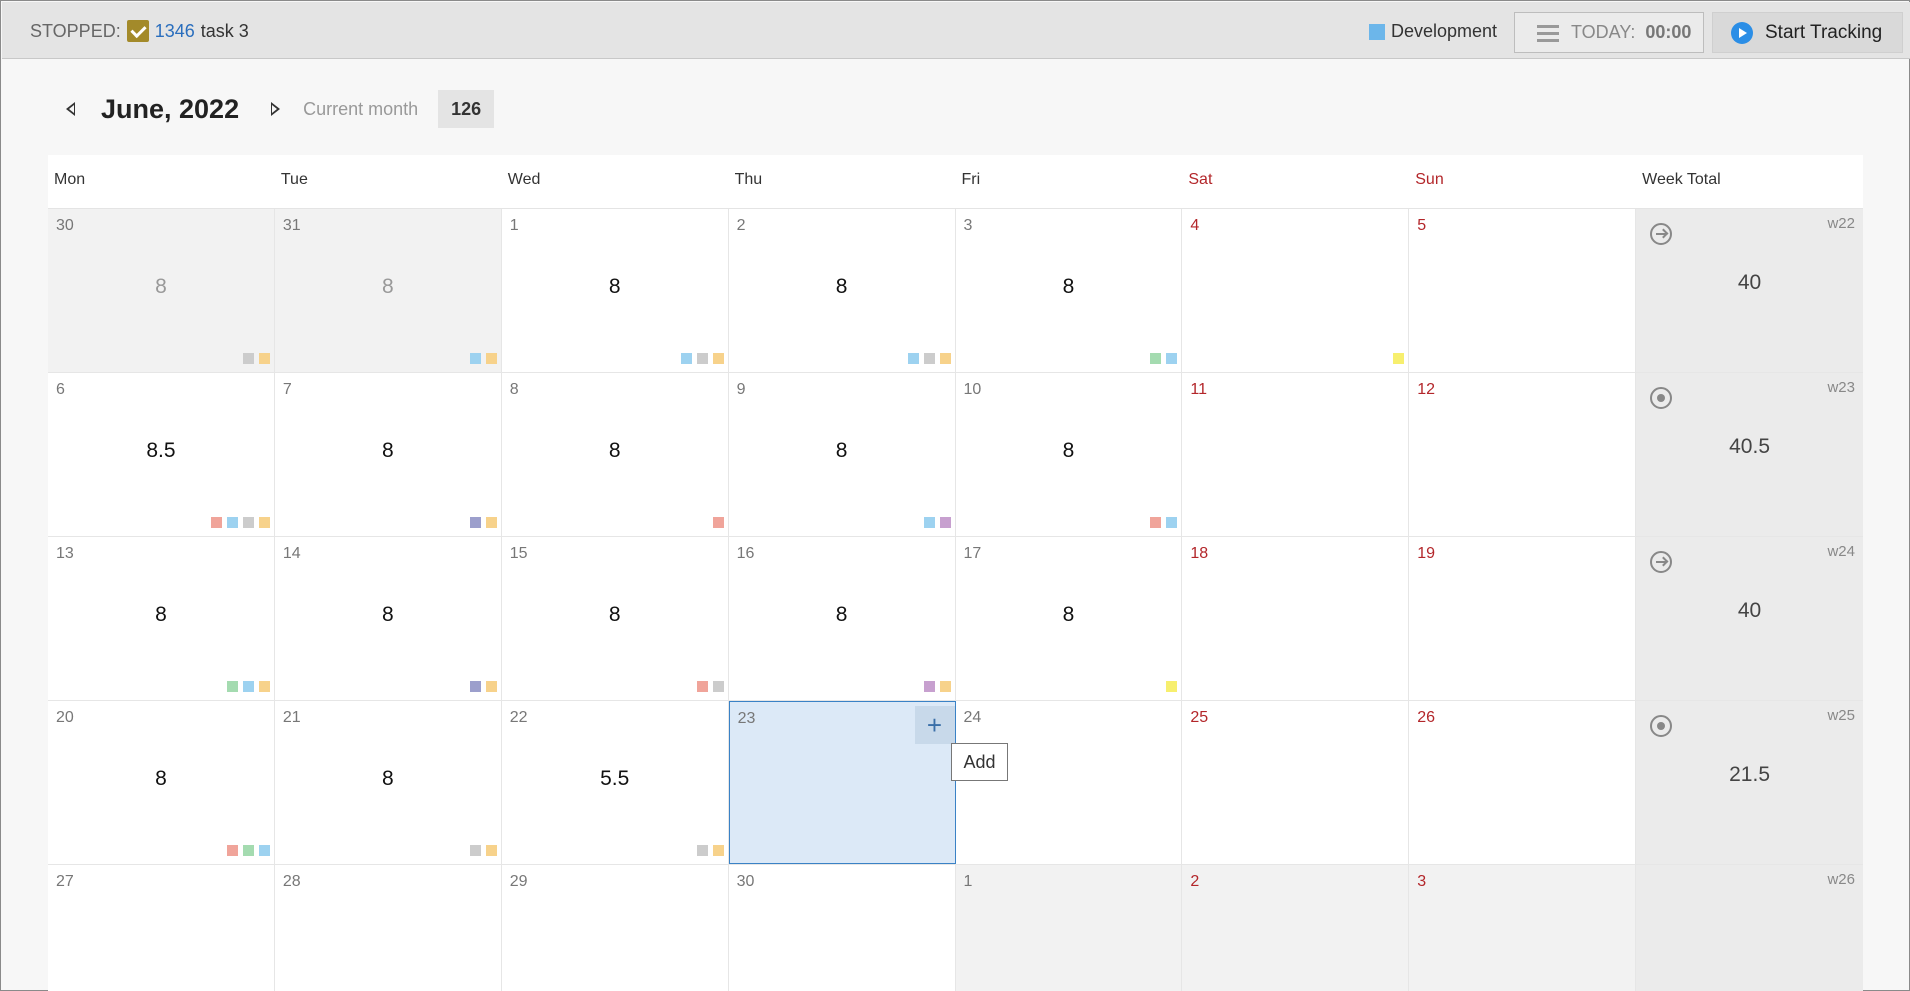  What do you see at coordinates (1422, 225) in the screenshot?
I see `day-number: 5` at bounding box center [1422, 225].